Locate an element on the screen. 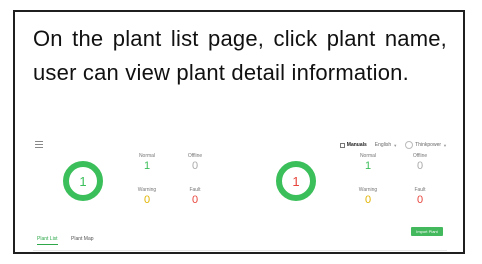  user-name: Thinkpower is located at coordinates (428, 145).